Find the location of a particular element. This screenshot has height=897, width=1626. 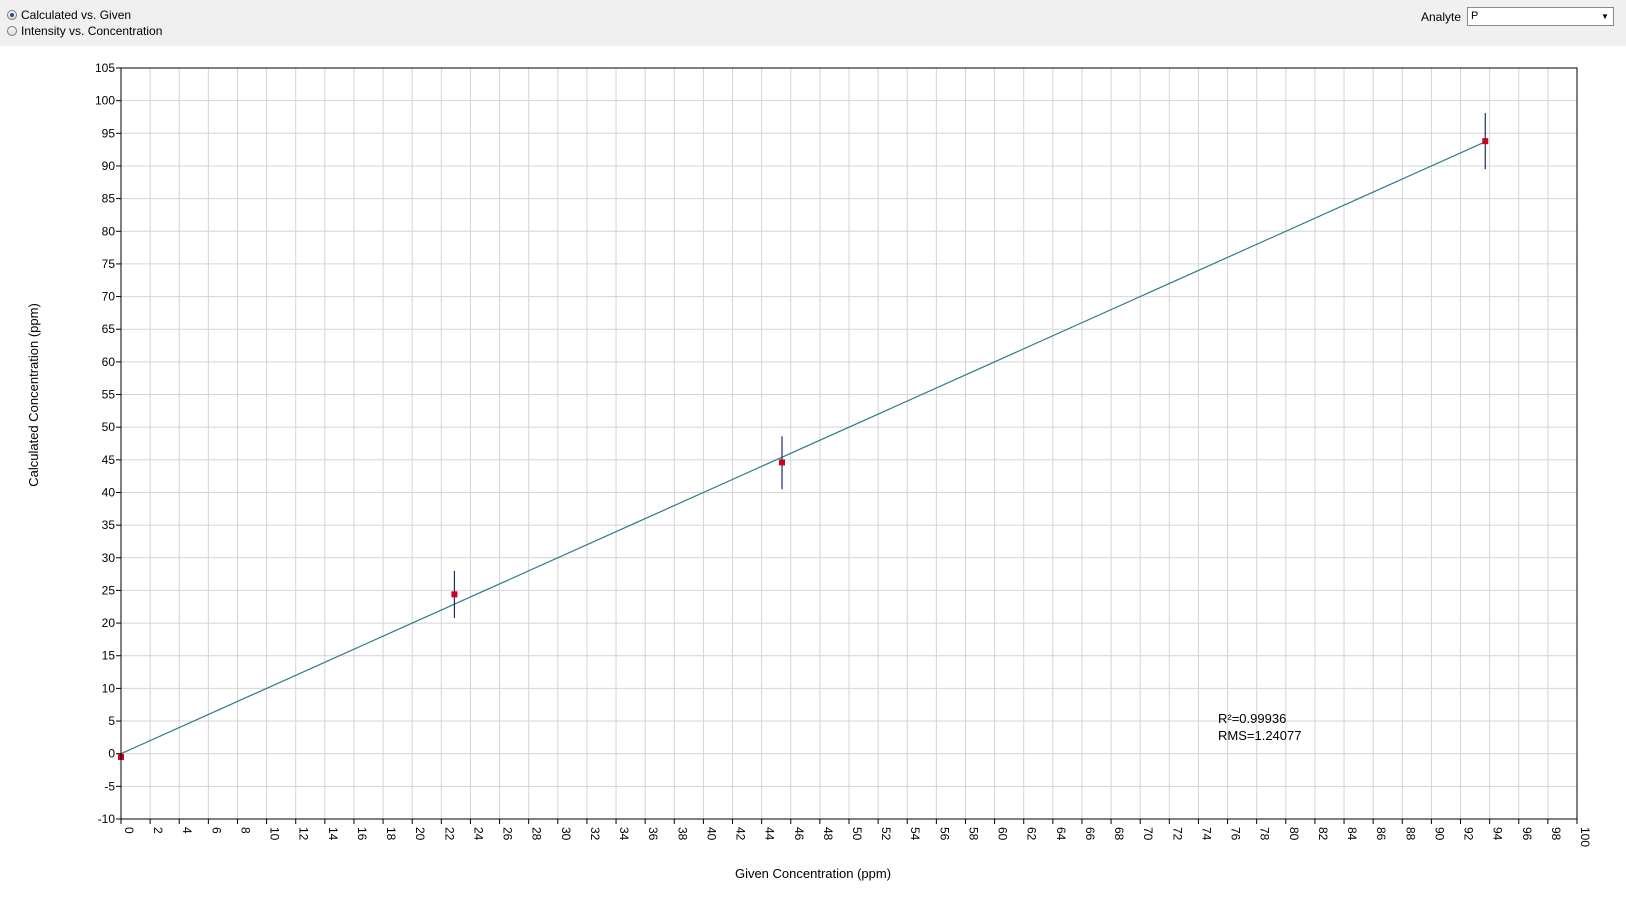

y-tick-label: 90 is located at coordinates (109, 166).